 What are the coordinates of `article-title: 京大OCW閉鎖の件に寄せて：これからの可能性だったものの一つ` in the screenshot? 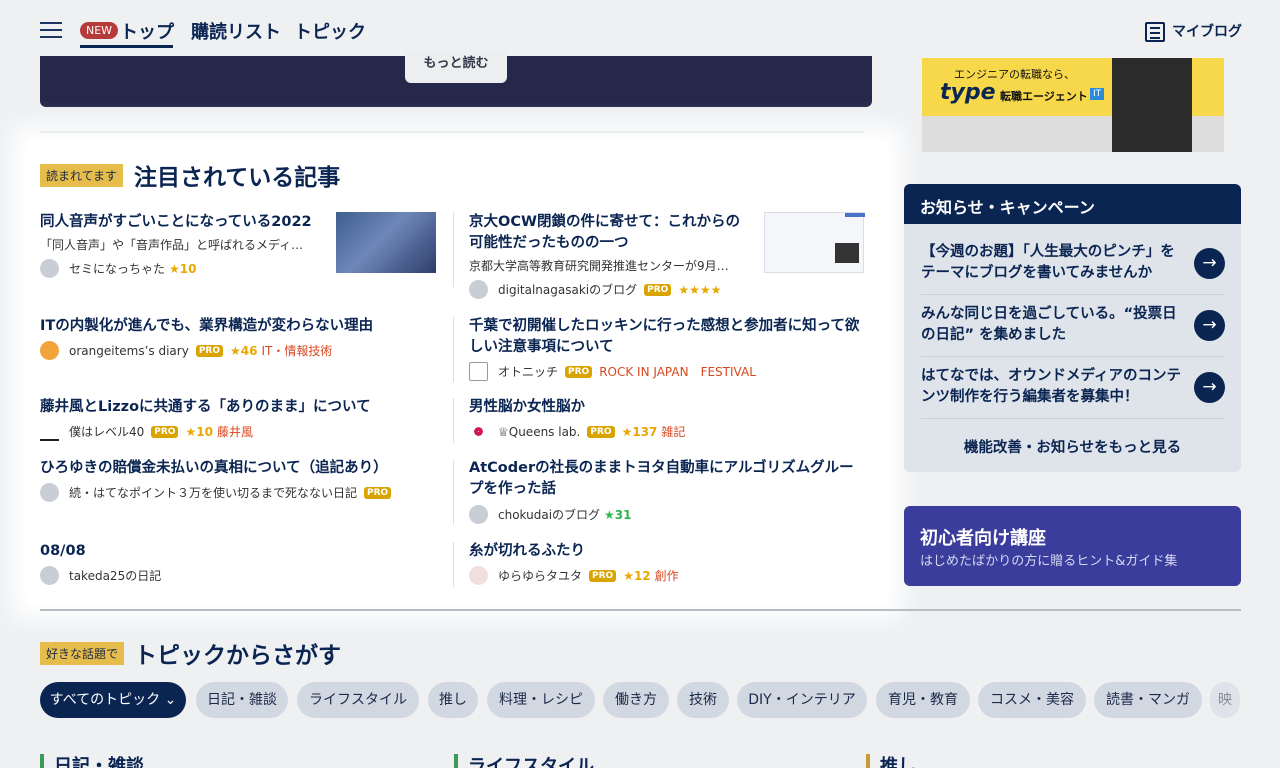 It's located at (611, 233).